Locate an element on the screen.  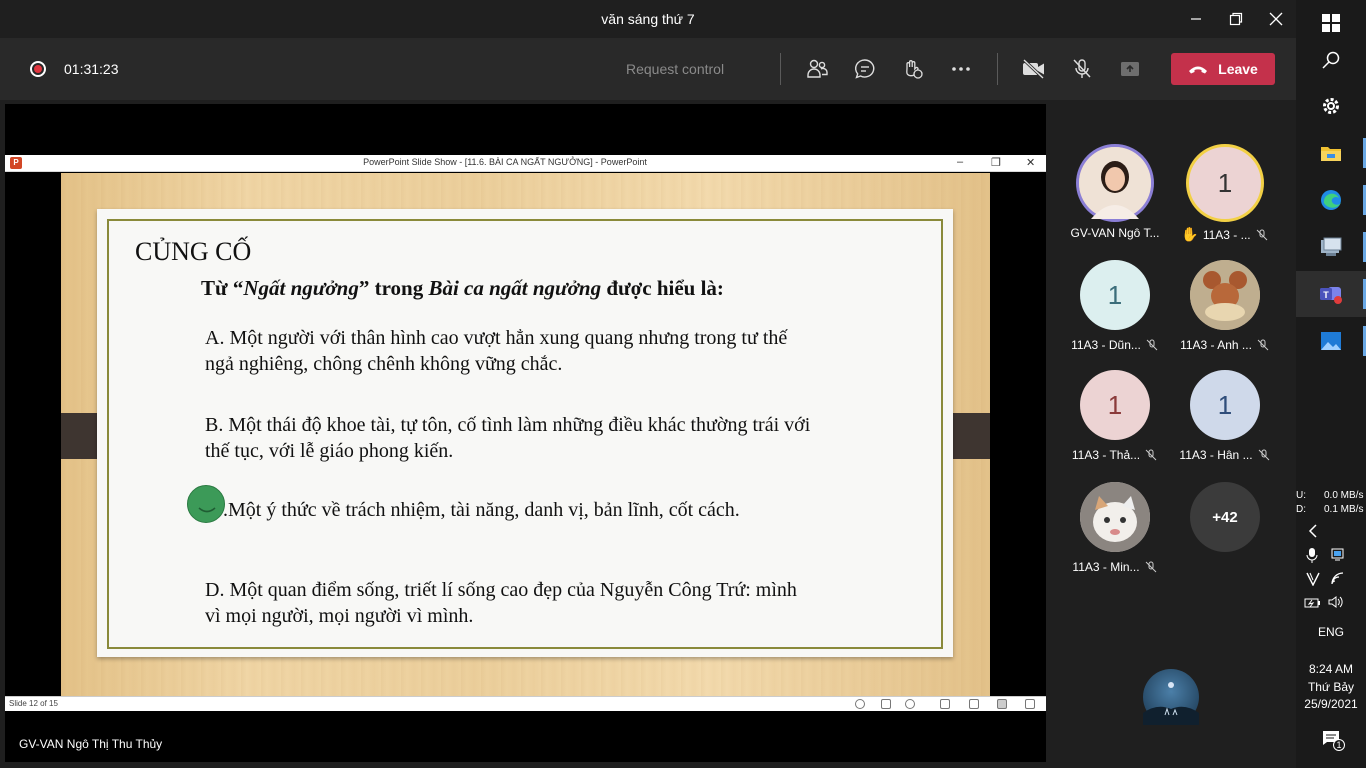
request-control-button: Request control is located at coordinates (675, 69).